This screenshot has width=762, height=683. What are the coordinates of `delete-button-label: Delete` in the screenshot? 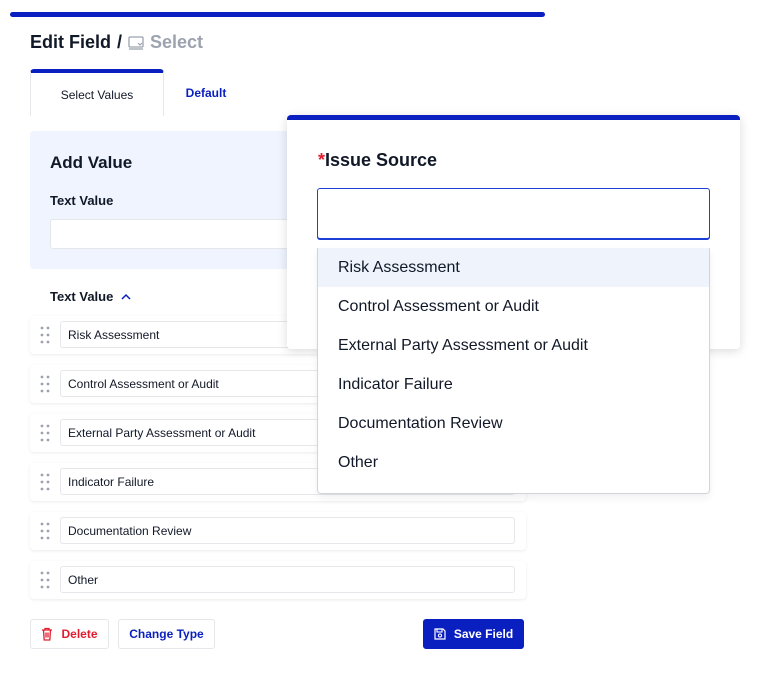 It's located at (79, 634).